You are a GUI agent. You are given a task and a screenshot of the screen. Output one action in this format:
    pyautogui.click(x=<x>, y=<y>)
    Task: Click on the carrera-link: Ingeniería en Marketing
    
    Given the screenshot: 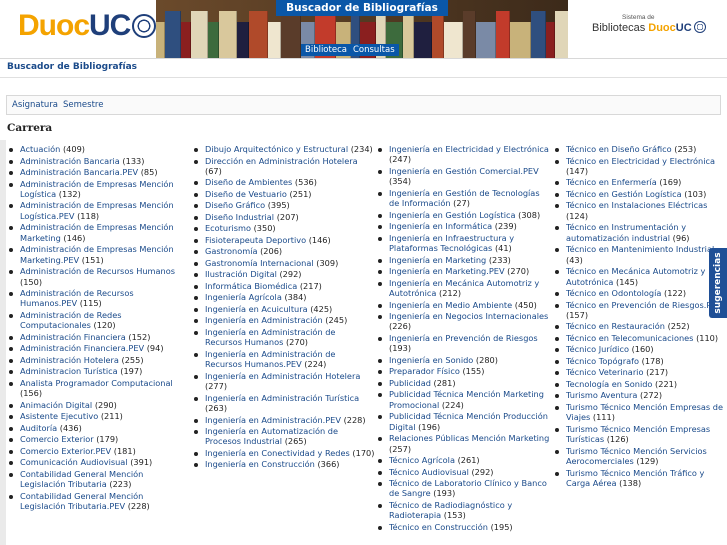 What is the action you would take?
    pyautogui.click(x=437, y=260)
    